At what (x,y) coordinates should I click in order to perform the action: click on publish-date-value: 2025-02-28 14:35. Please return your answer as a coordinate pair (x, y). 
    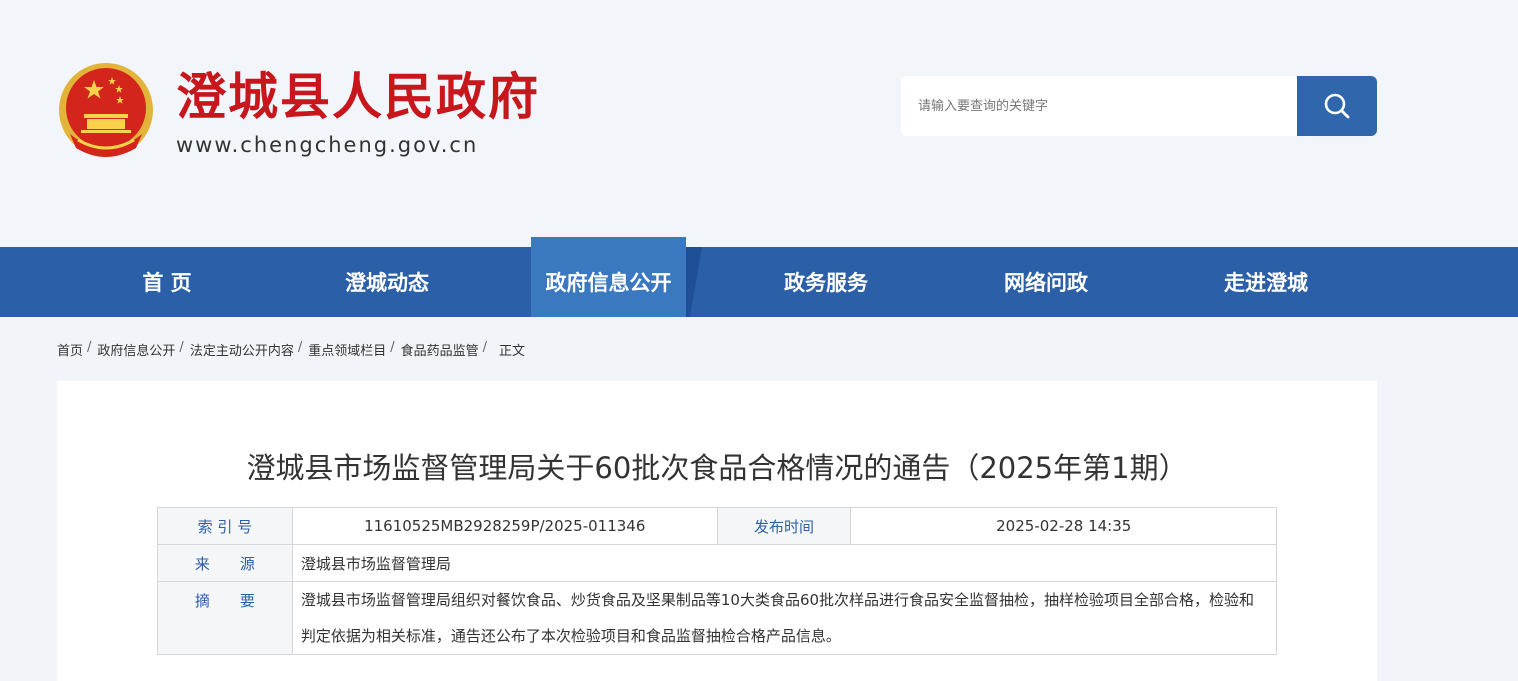
    Looking at the image, I should click on (1063, 526).